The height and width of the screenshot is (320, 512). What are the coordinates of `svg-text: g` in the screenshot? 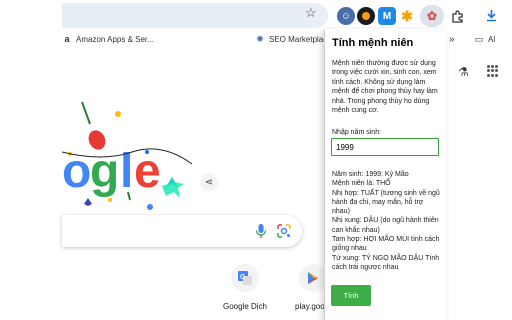 It's located at (104, 171).